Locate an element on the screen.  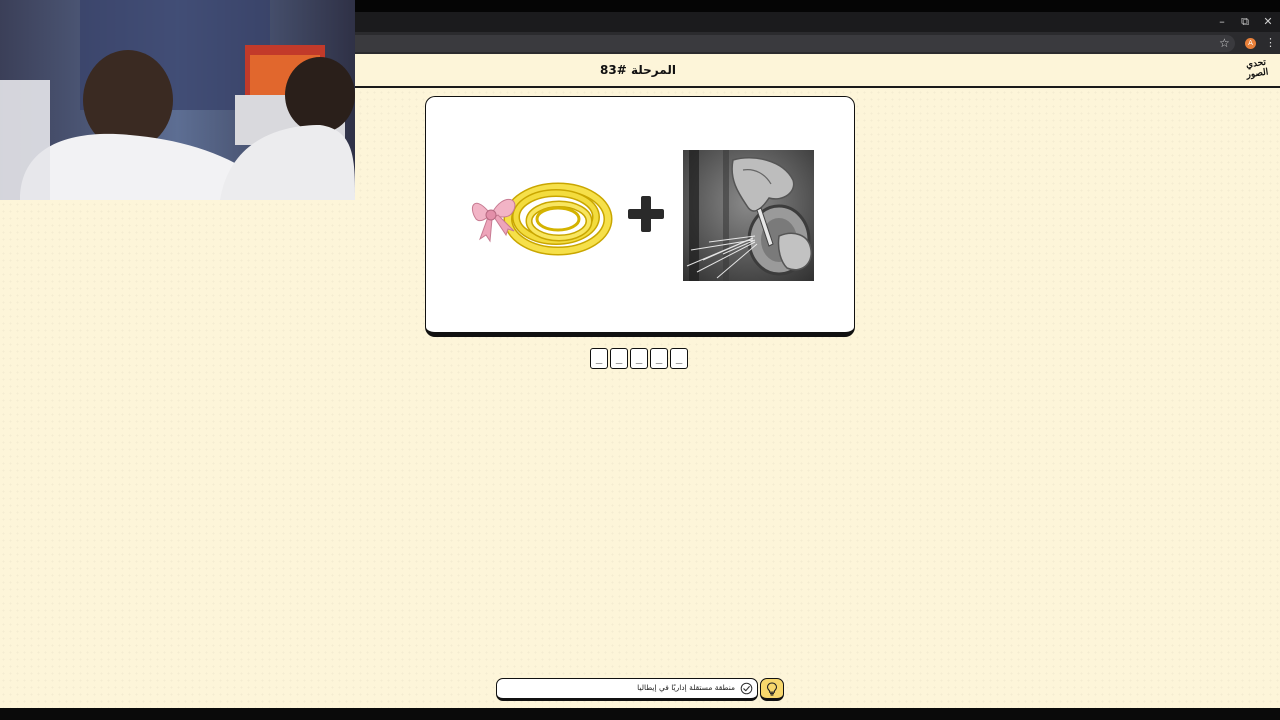
close-window-button: ✕ is located at coordinates (1268, 22).